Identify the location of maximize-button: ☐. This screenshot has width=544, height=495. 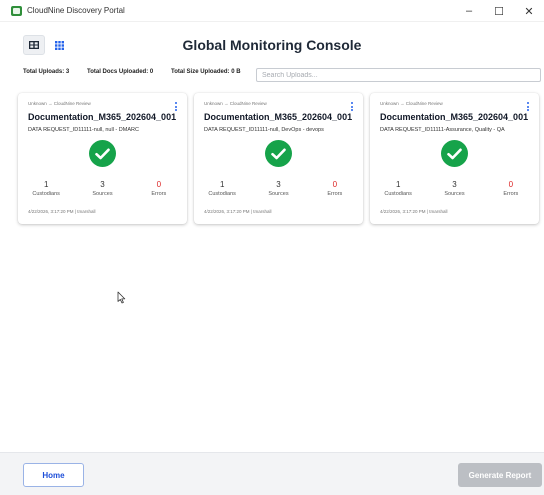
(499, 11).